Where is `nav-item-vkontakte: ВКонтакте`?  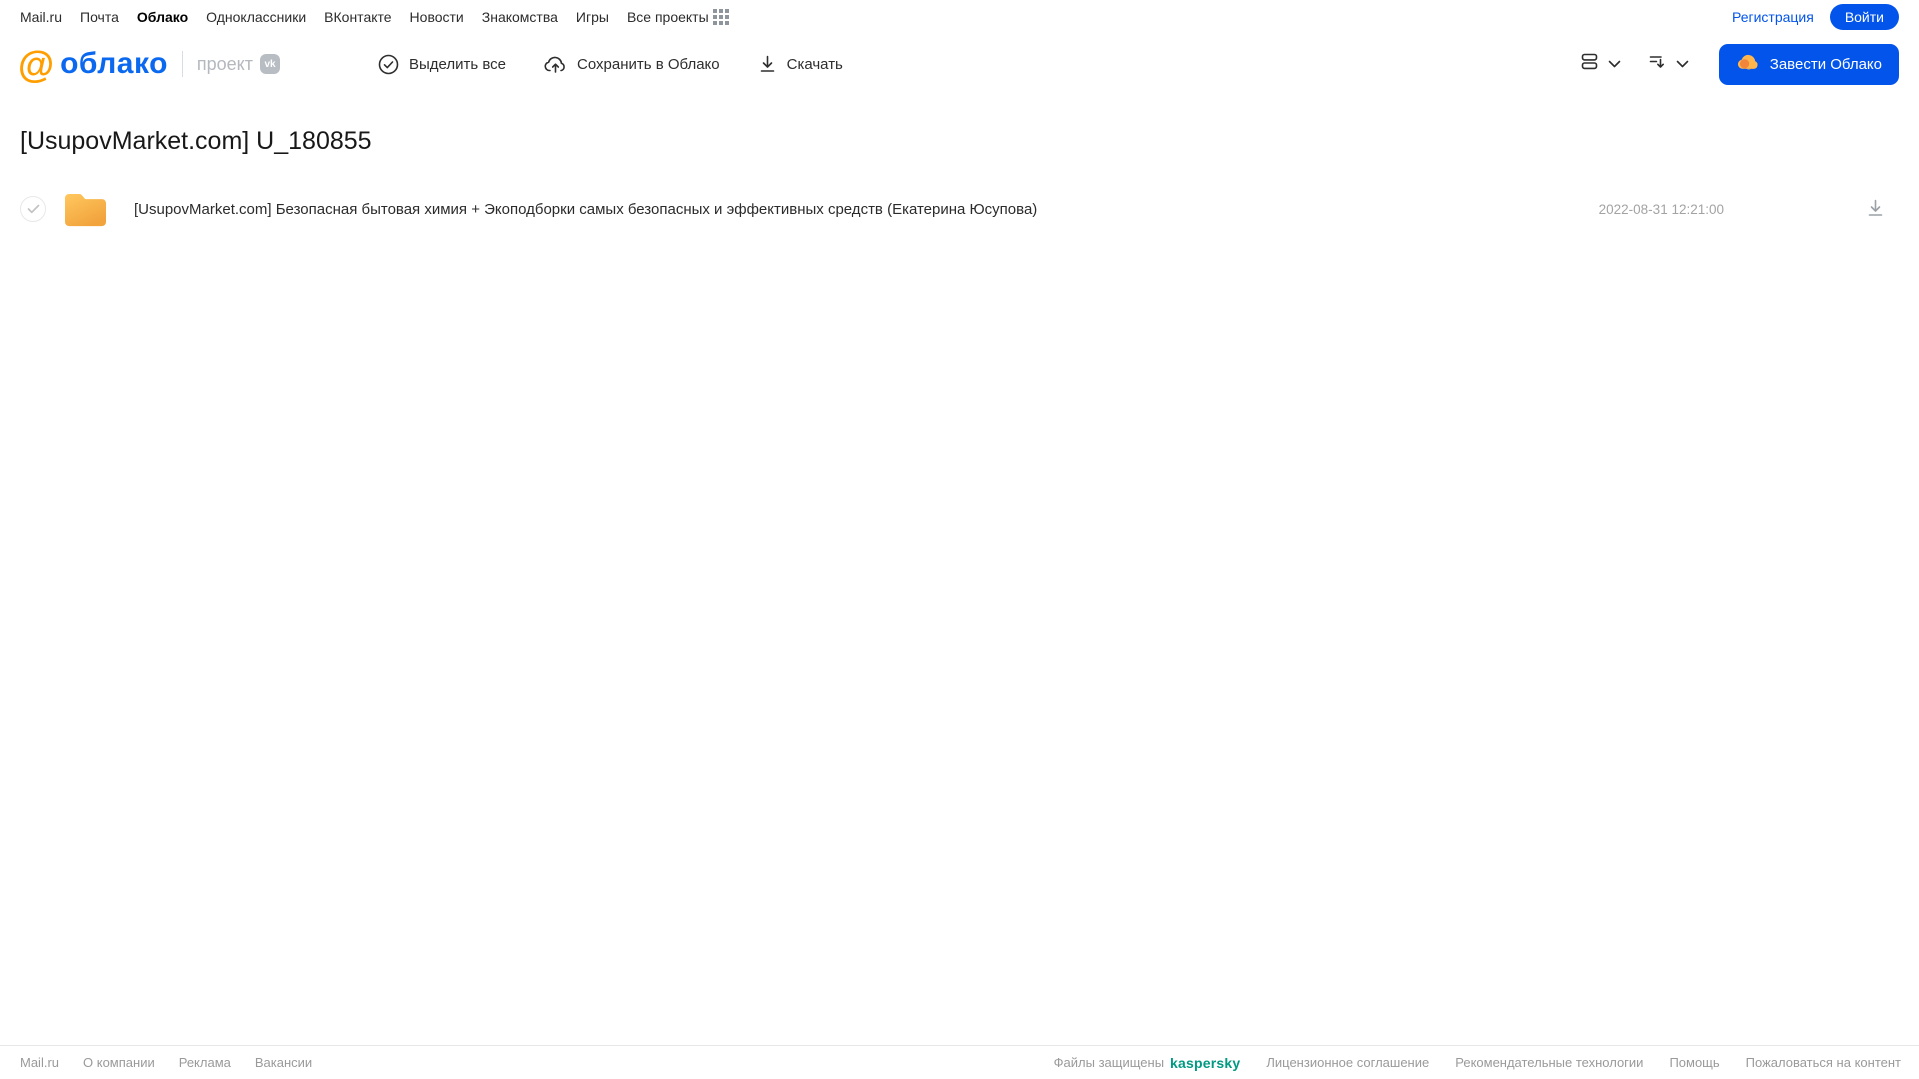 nav-item-vkontakte: ВКонтакте is located at coordinates (357, 17).